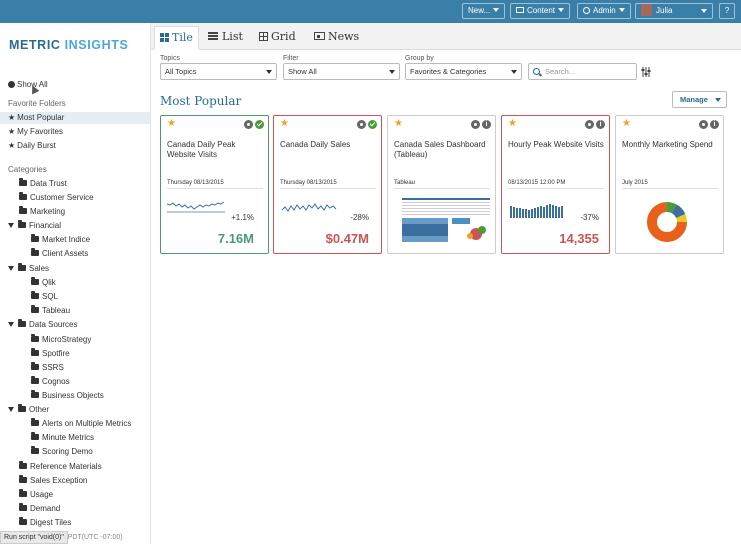  Describe the element at coordinates (47, 368) in the screenshot. I see `sidebar-item-ssrs: SSRS` at that location.